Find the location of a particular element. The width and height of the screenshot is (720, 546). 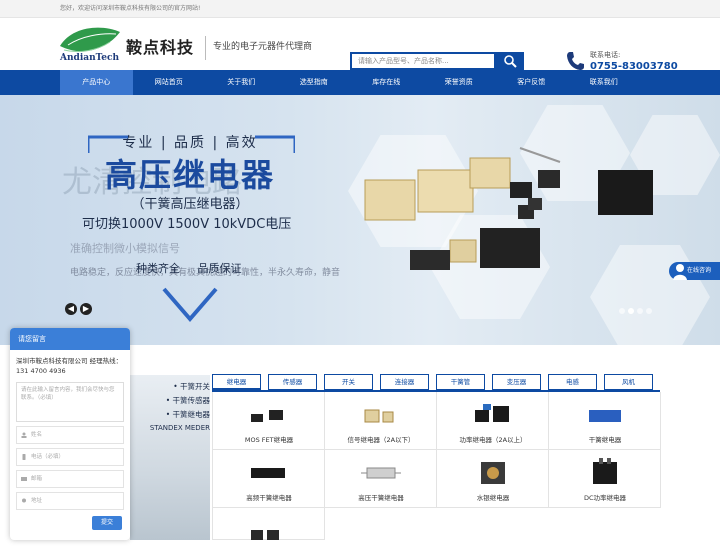

name-field-placeholder: 姓名 is located at coordinates (37, 435).